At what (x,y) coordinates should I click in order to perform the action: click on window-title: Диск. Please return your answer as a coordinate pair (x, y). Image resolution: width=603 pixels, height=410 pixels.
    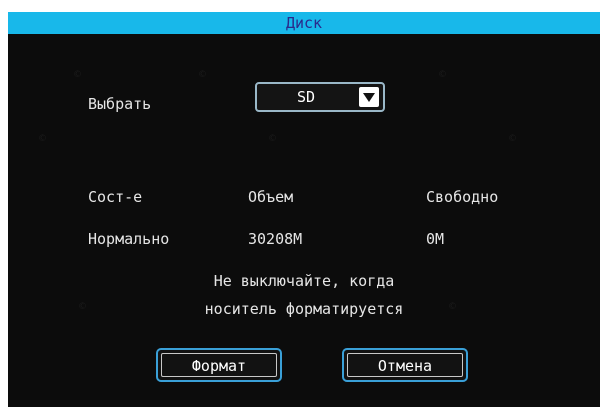
    Looking at the image, I should click on (304, 23).